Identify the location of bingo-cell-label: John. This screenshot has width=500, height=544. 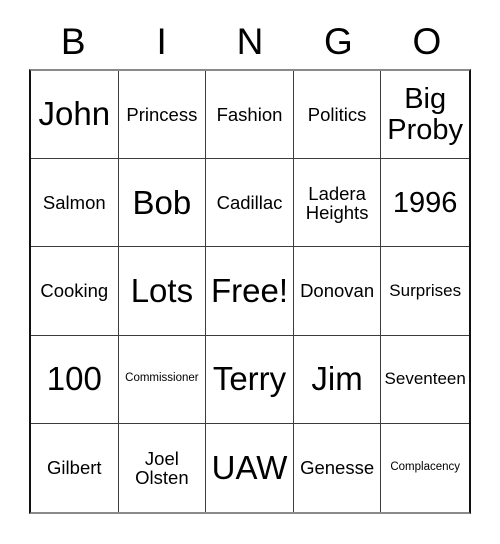
(74, 114).